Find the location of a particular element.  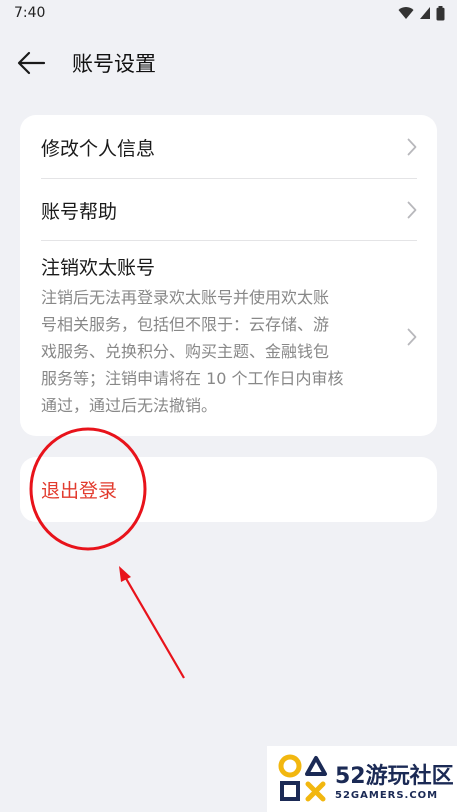

back-button is located at coordinates (42, 63).